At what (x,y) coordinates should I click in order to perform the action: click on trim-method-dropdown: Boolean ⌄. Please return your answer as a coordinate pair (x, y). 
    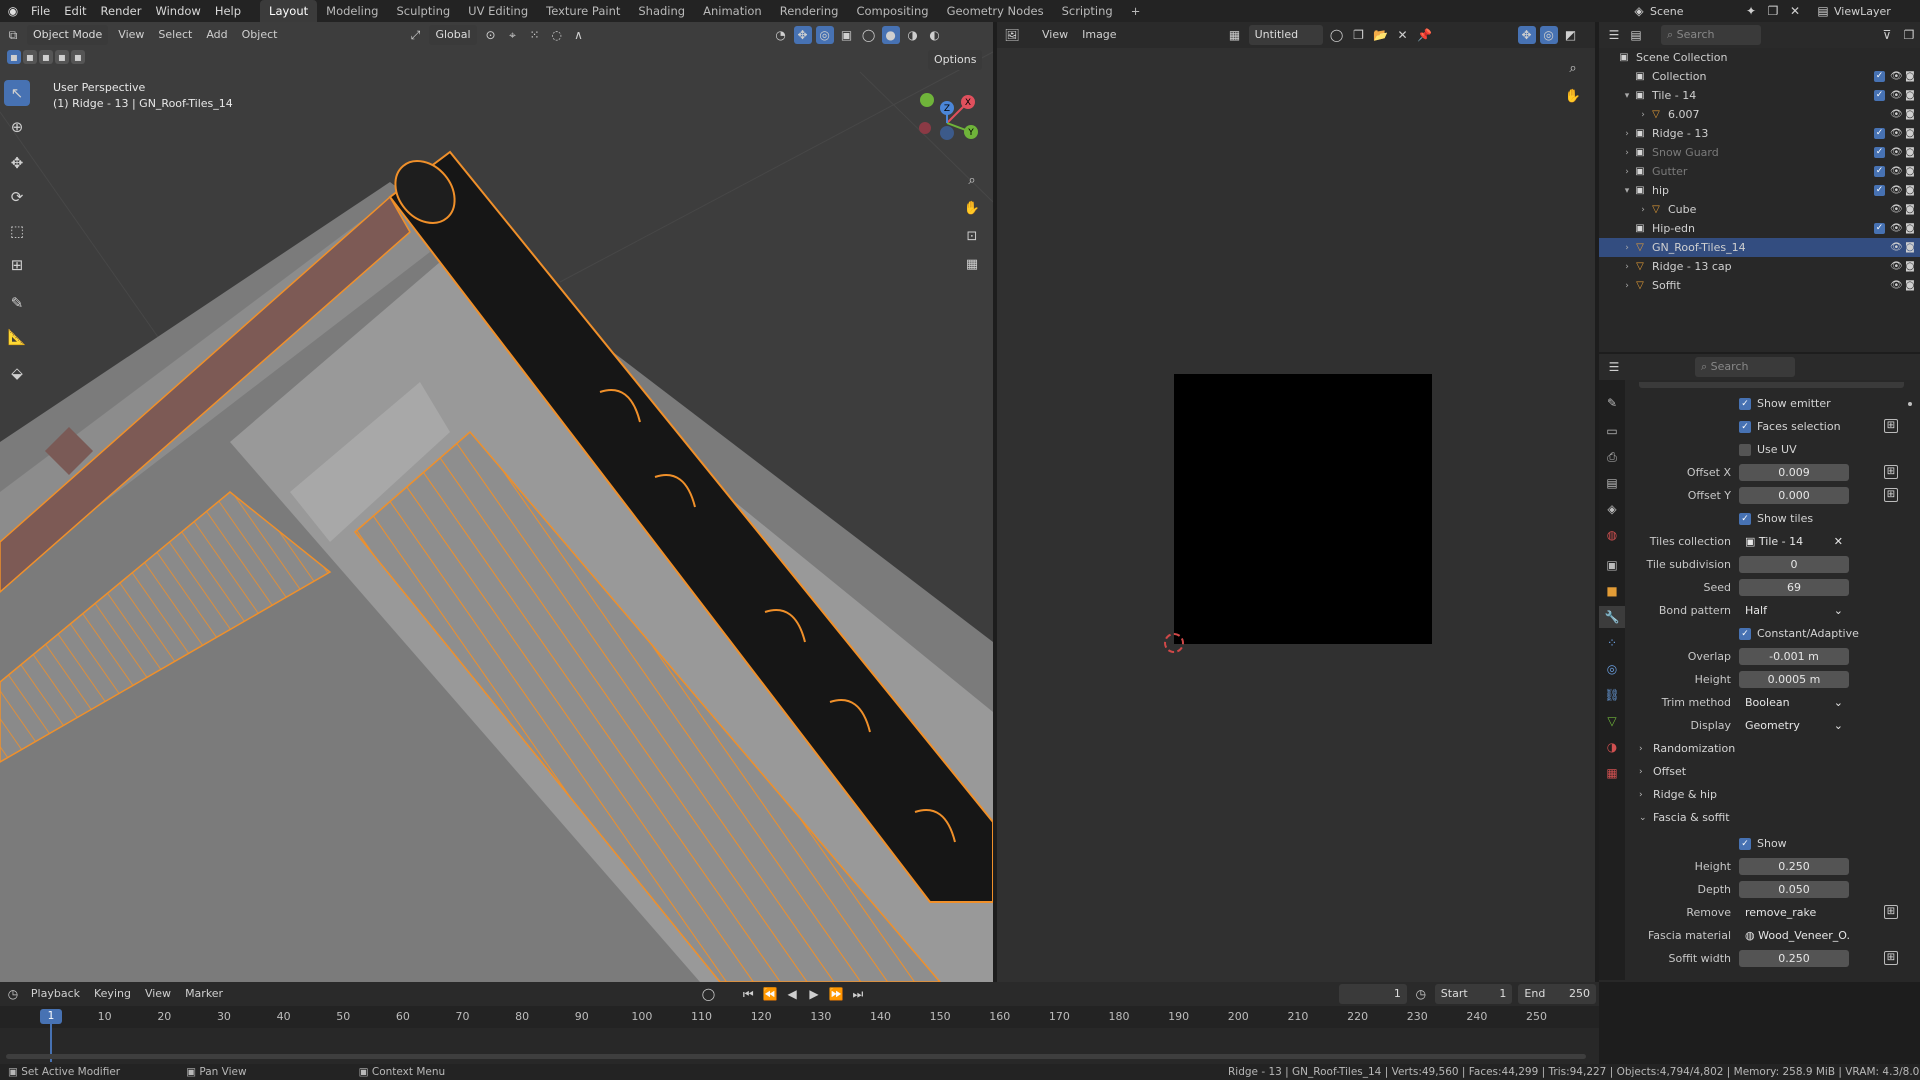
    Looking at the image, I should click on (1794, 702).